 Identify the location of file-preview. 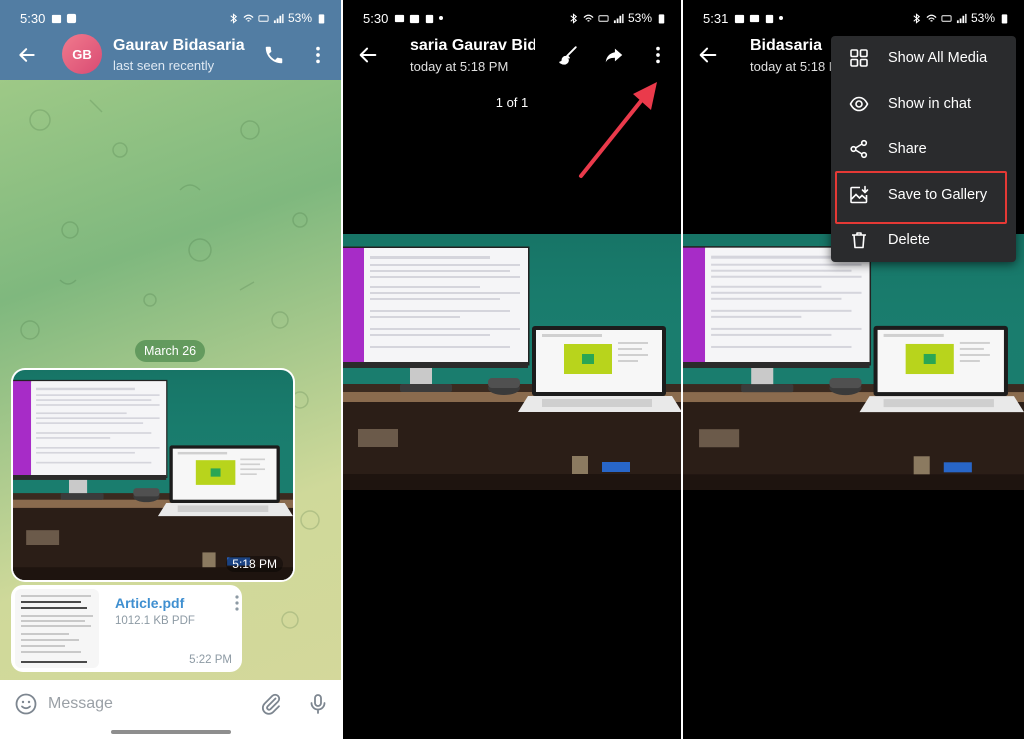
(57, 628).